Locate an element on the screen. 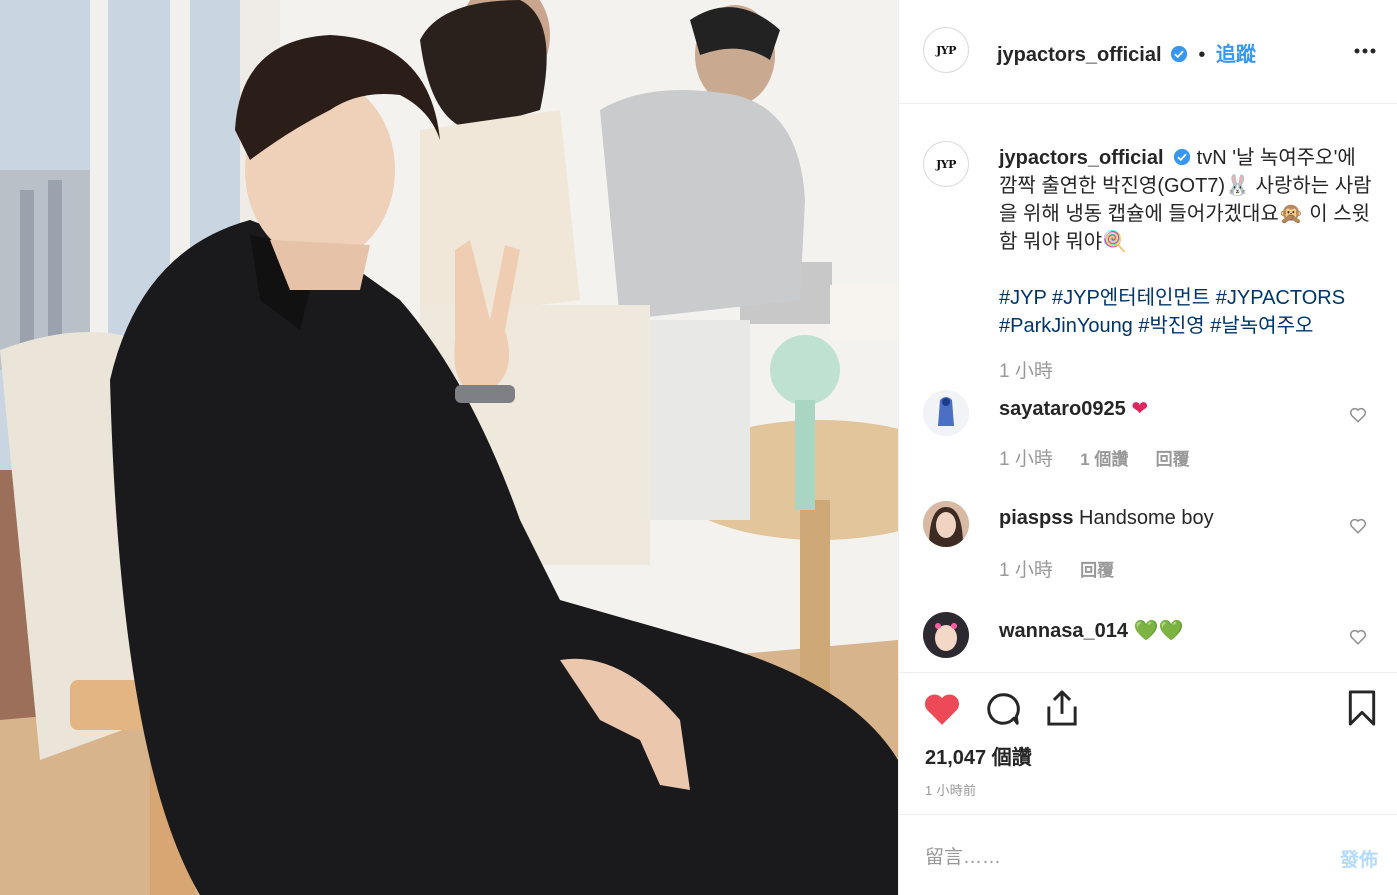 This screenshot has width=1397, height=895. post-comment-button: 發佈 is located at coordinates (1359, 858).